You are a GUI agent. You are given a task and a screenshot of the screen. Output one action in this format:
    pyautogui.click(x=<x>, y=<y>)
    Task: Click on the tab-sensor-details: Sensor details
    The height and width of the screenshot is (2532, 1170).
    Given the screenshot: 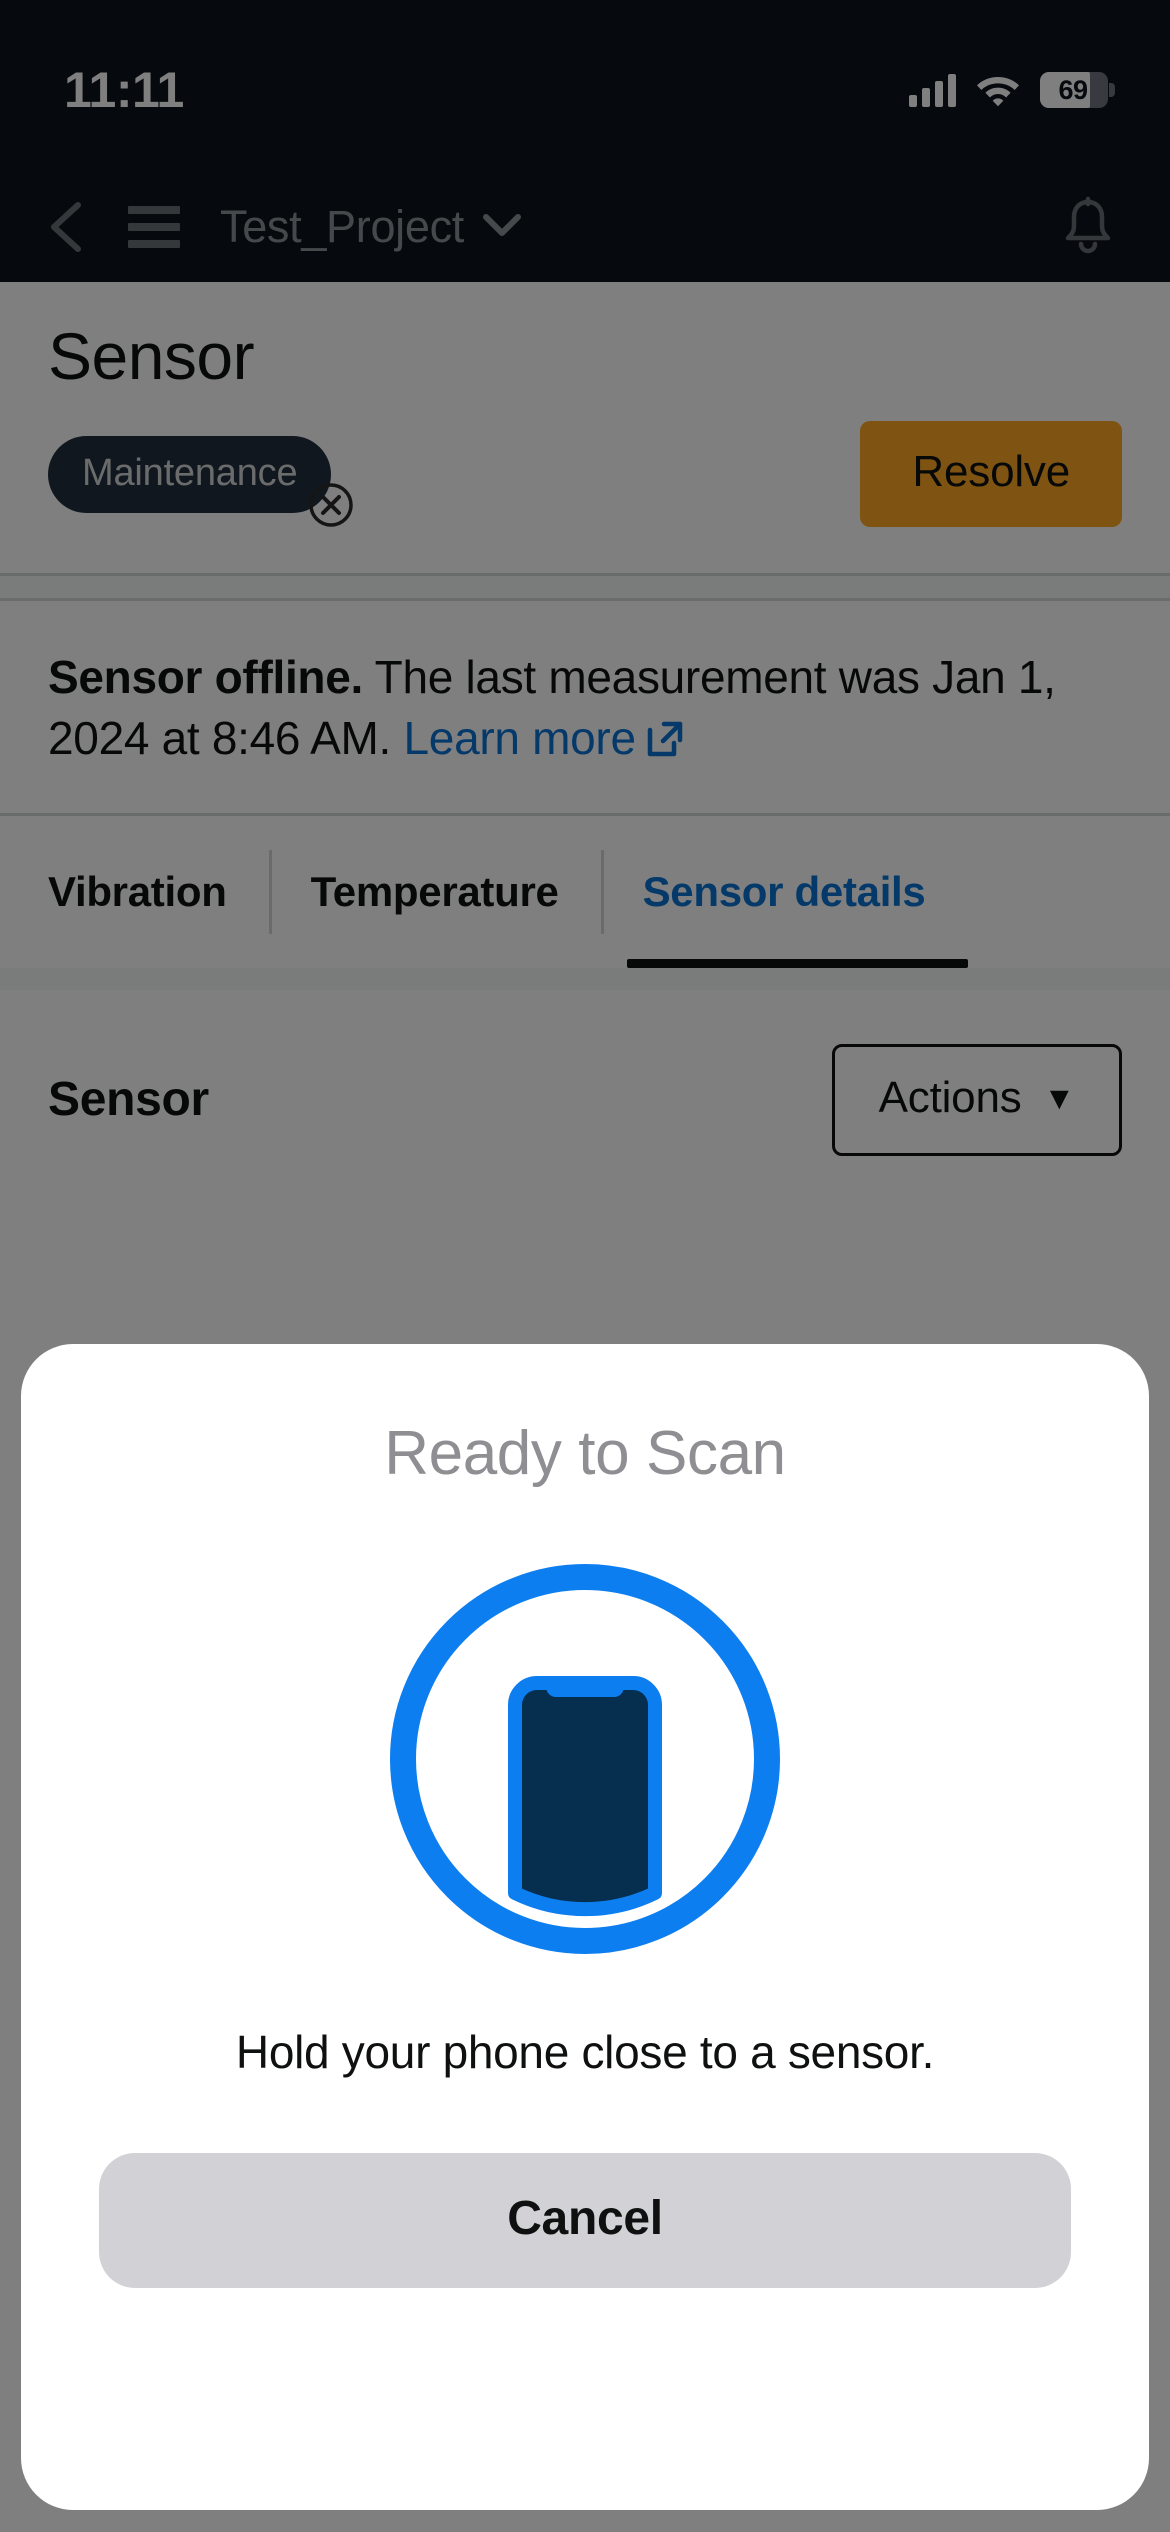 What is the action you would take?
    pyautogui.click(x=784, y=892)
    